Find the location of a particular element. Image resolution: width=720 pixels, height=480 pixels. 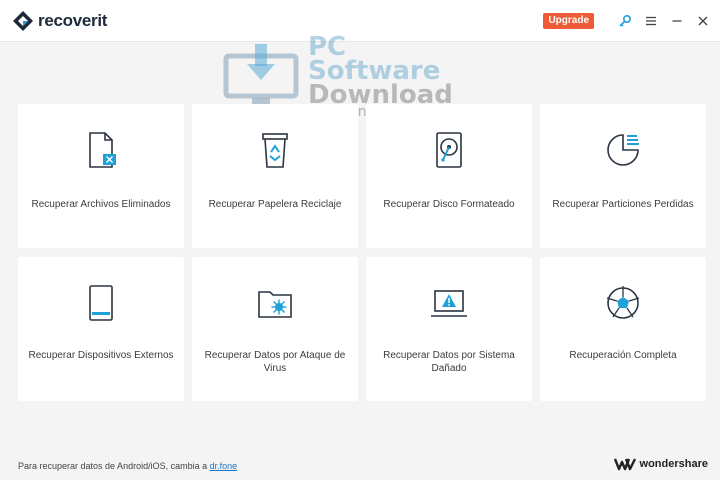

brand-name: wondershare is located at coordinates (673, 464).